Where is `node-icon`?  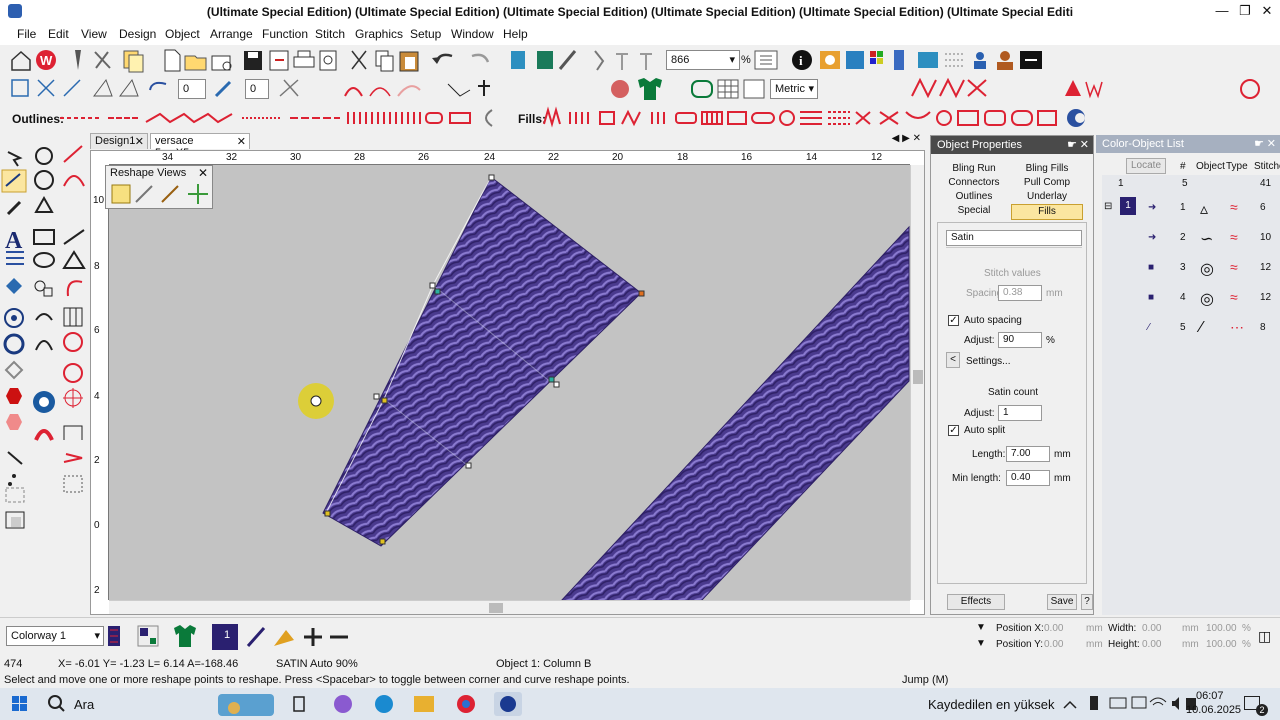
node-icon is located at coordinates (459, 90).